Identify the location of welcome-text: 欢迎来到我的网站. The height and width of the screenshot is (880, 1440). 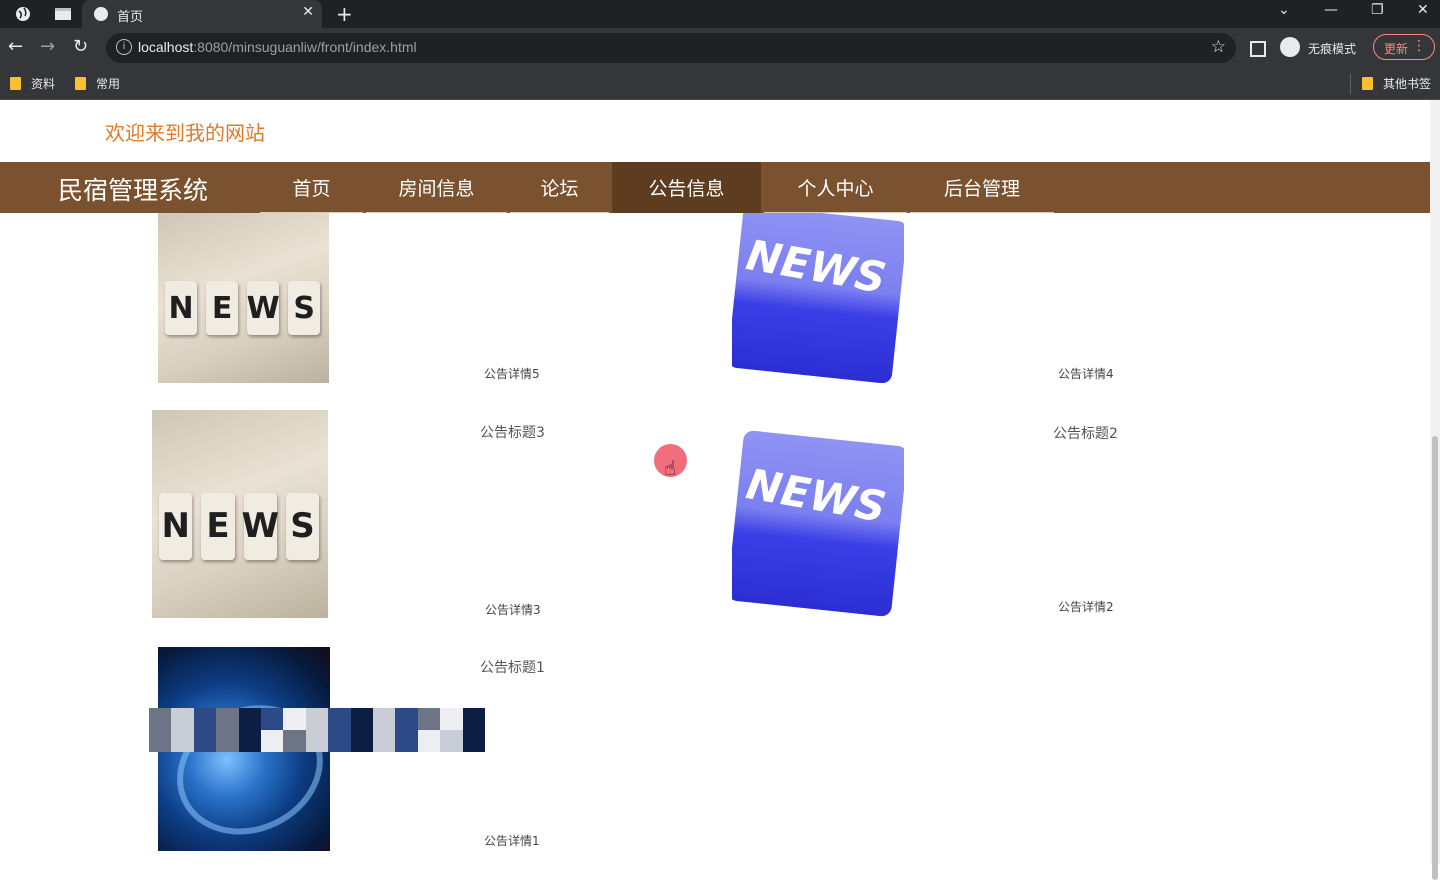
(185, 133).